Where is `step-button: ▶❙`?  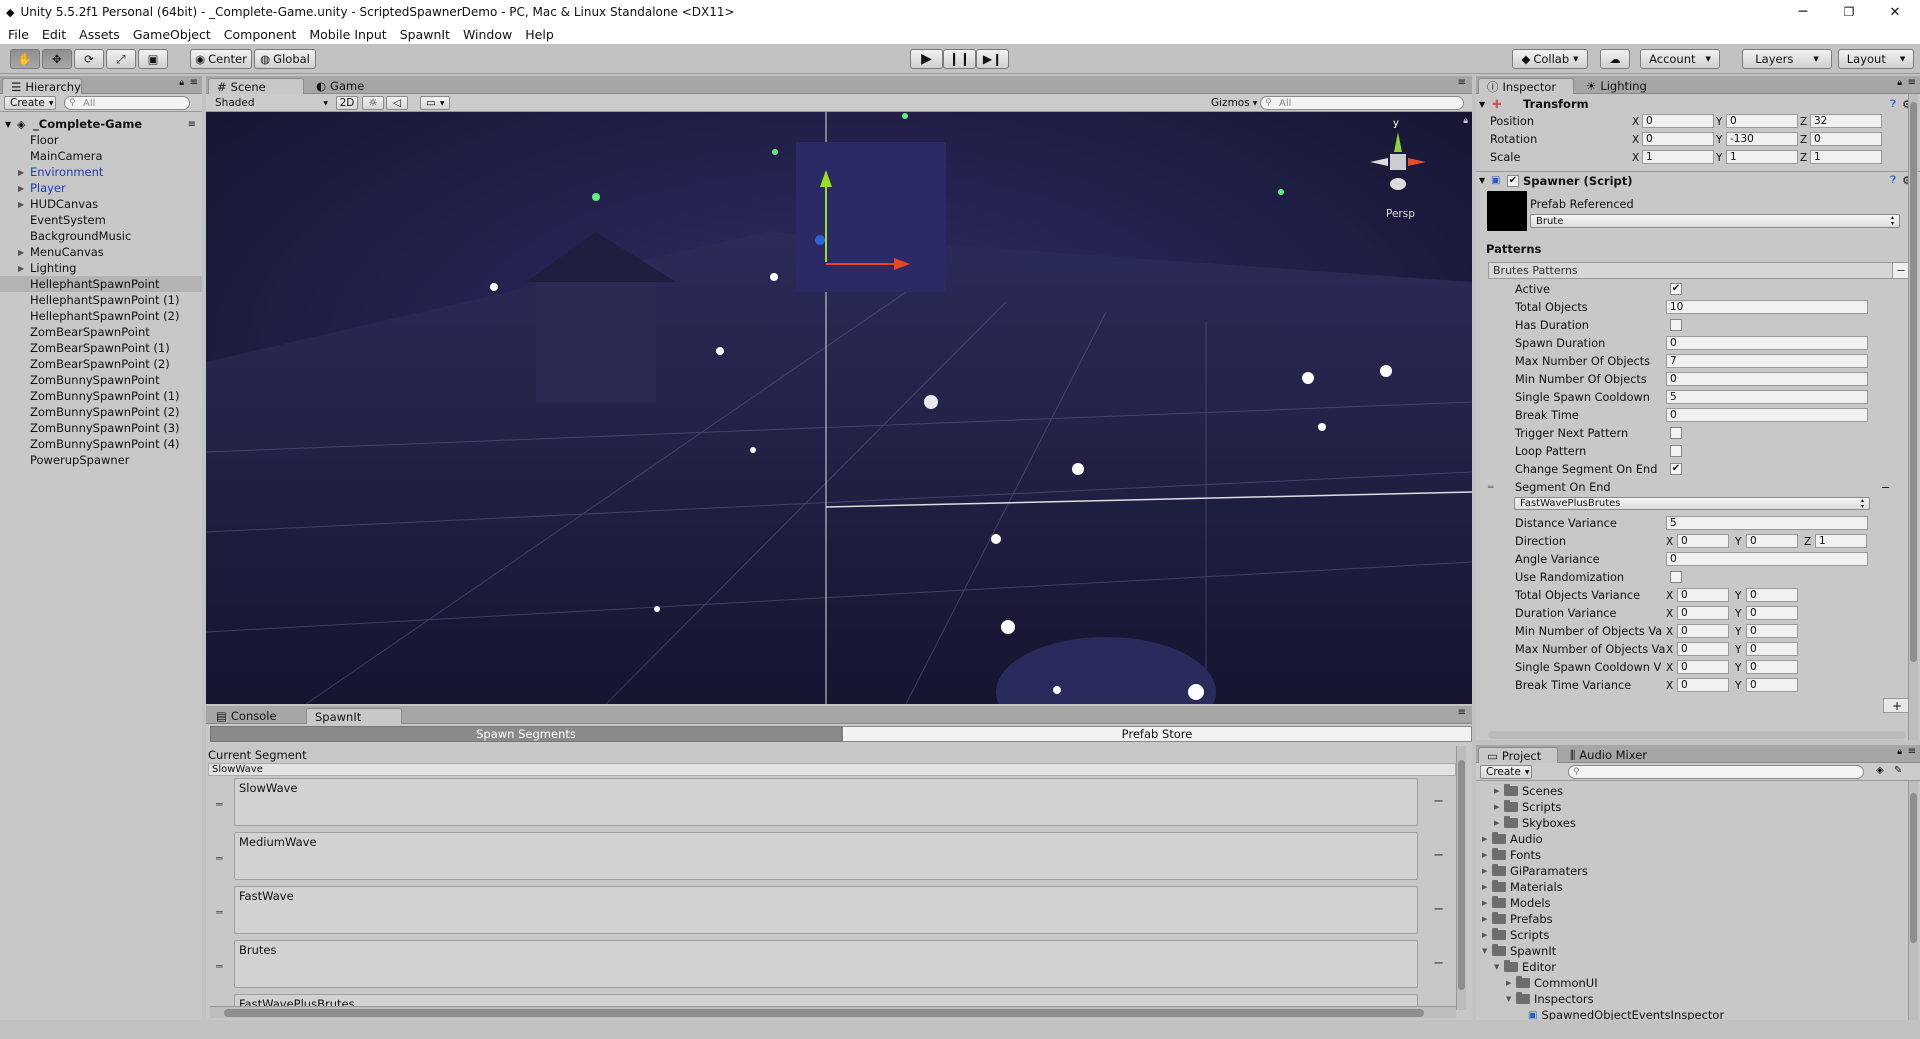
step-button: ▶❙ is located at coordinates (992, 59).